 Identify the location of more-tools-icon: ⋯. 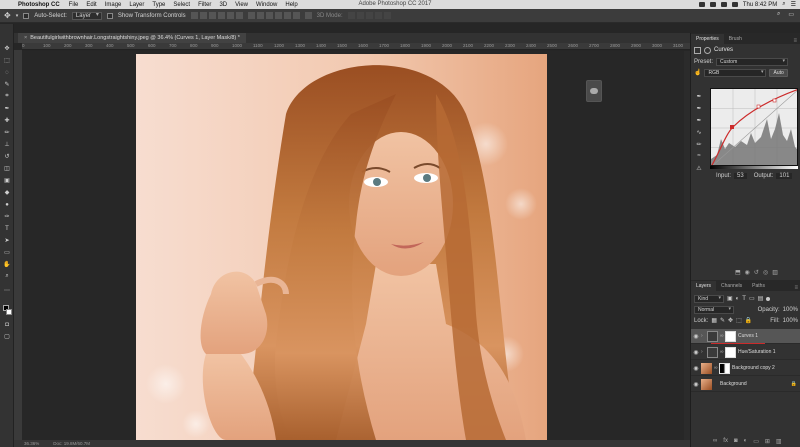
(7, 290).